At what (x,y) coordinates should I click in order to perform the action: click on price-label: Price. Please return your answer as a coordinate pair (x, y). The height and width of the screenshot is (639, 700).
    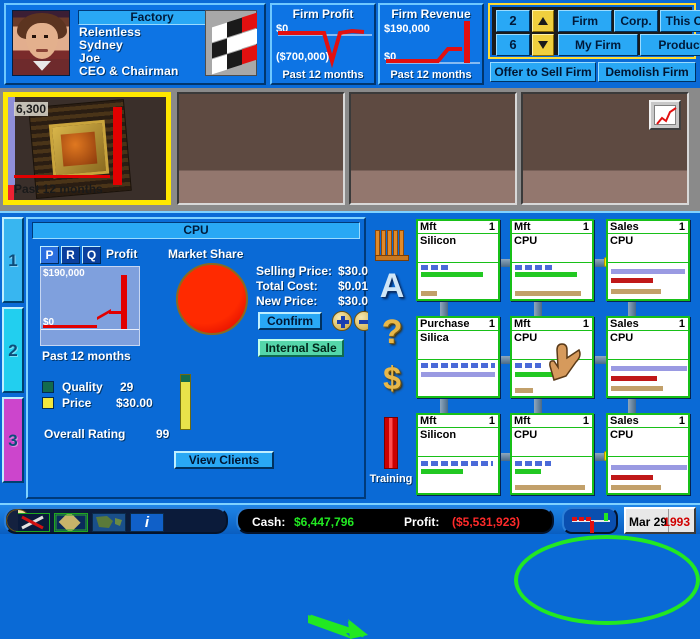
    Looking at the image, I should click on (77, 403).